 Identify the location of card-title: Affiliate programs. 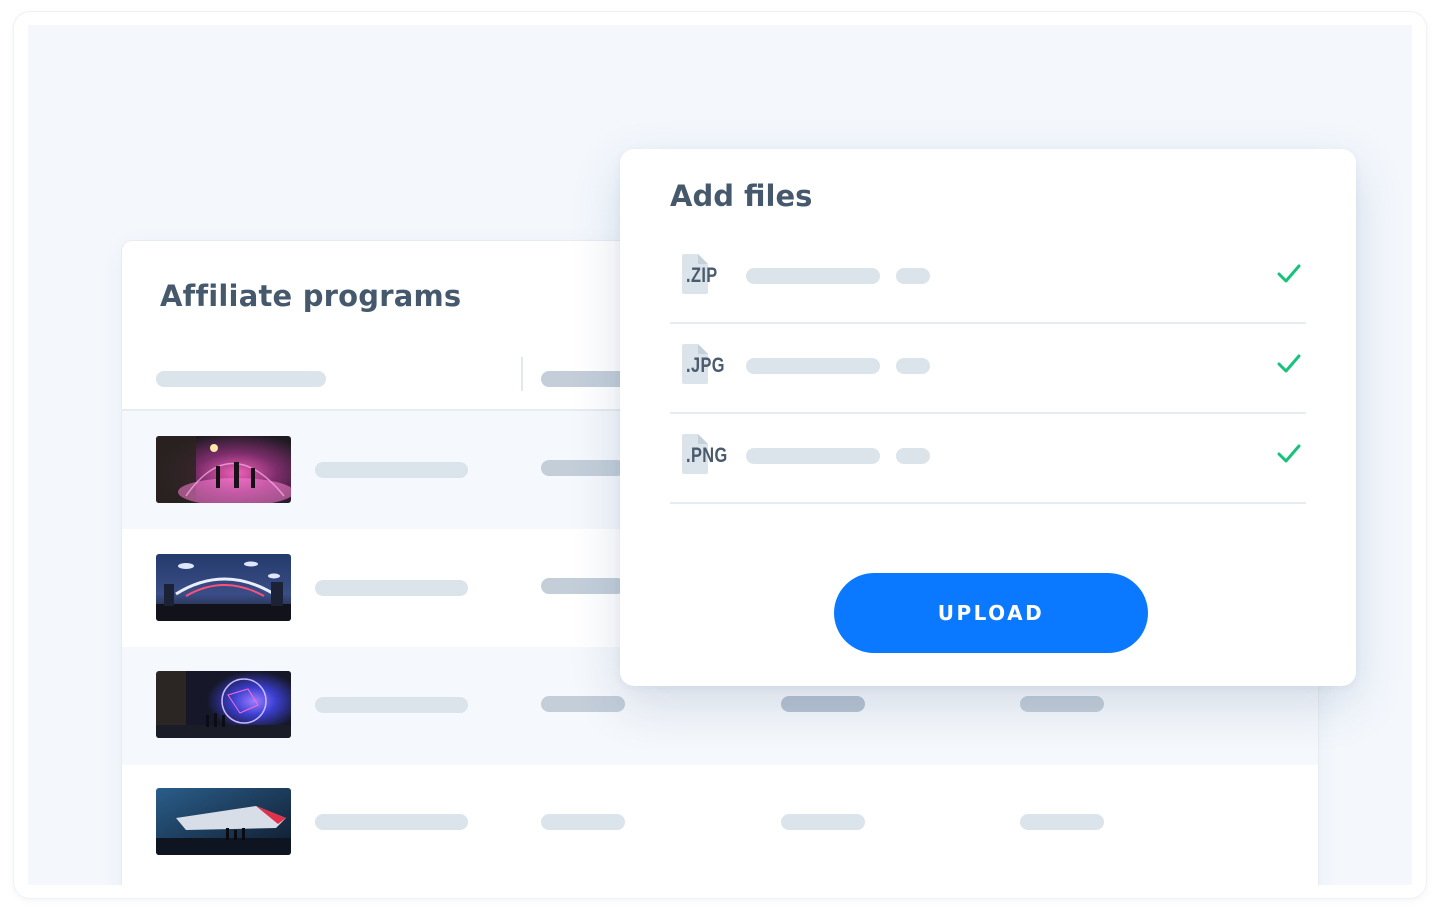
(311, 296).